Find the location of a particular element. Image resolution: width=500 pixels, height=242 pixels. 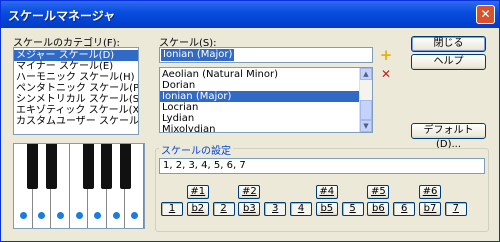

scale-settings-title: スケールの設定 is located at coordinates (196, 149).